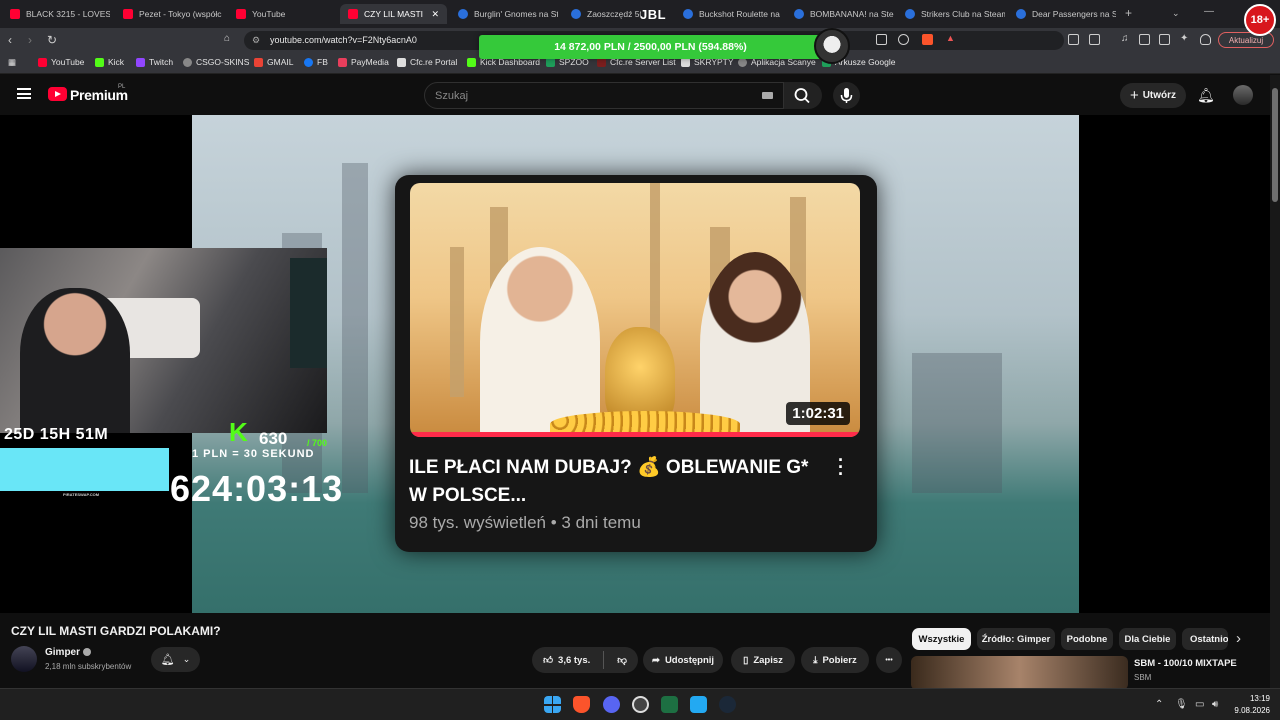  I want to click on chip-similar: Podobne, so click(1087, 639).